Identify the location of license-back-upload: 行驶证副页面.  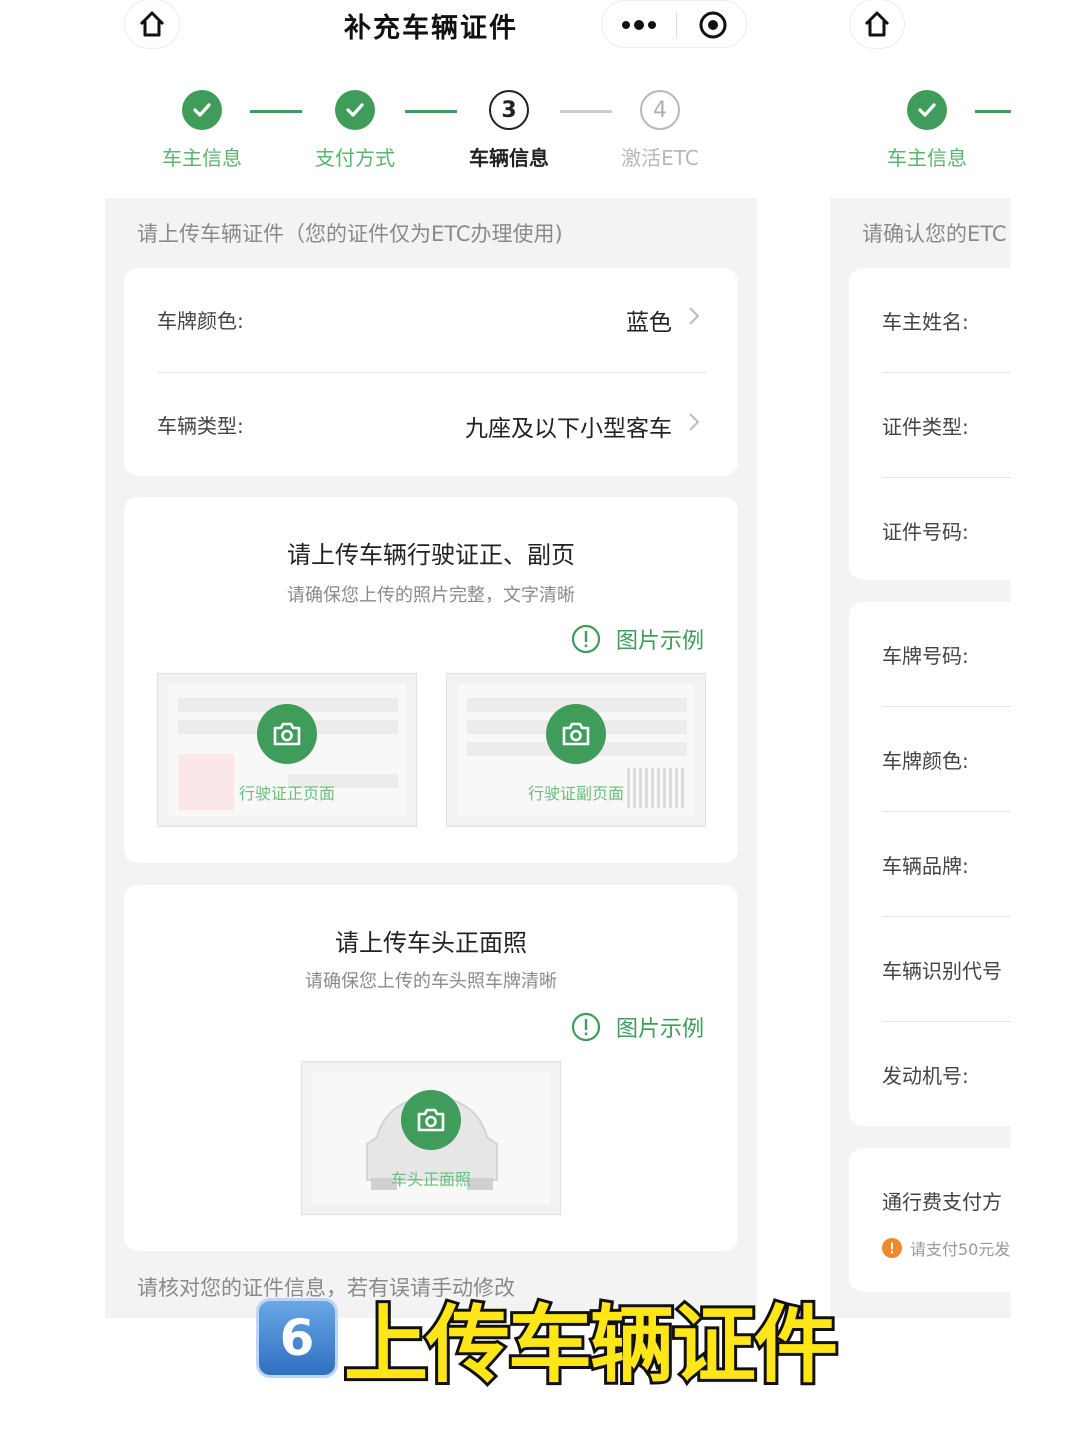
(576, 750).